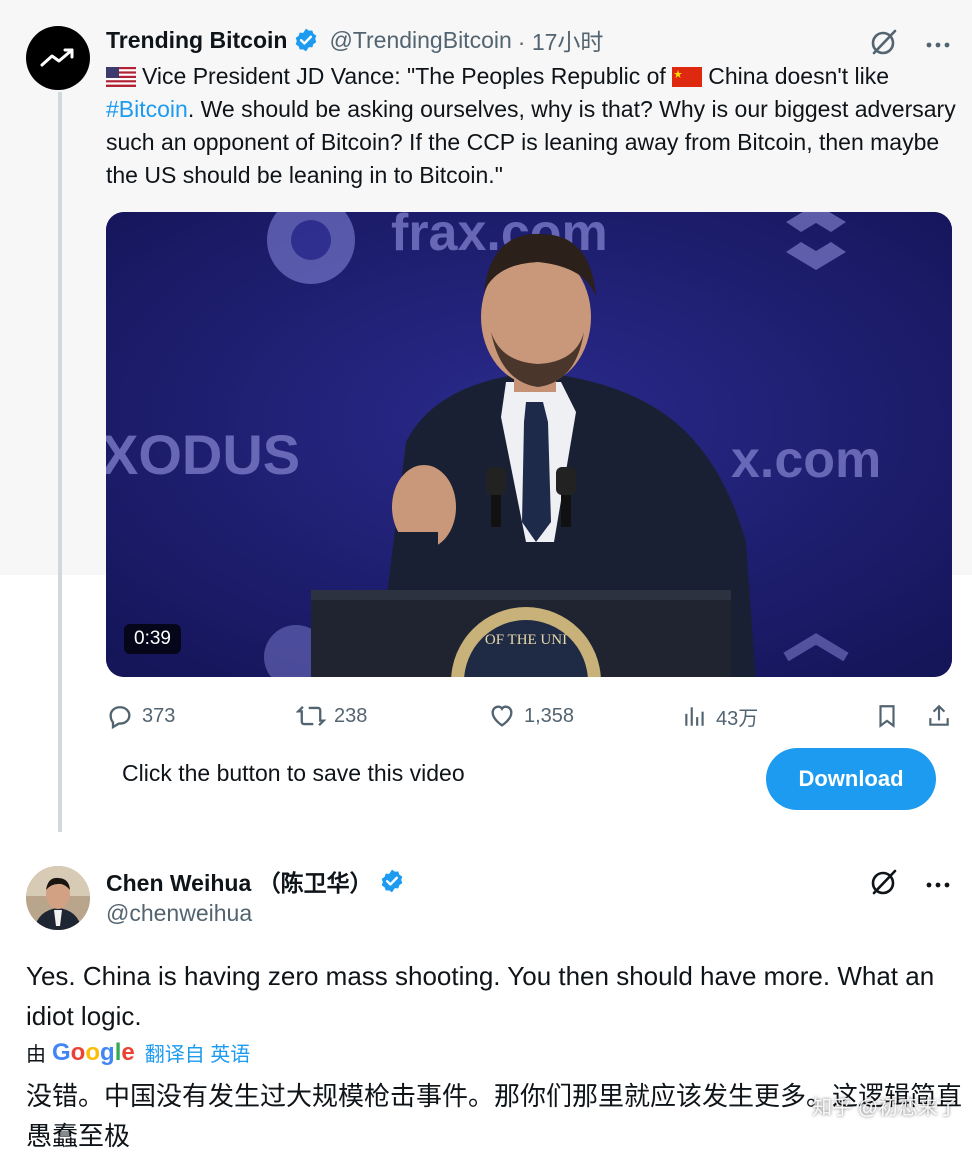 This screenshot has width=972, height=1156. I want to click on tweet-action-bar: 373 238 1,358 43万, so click(529, 716).